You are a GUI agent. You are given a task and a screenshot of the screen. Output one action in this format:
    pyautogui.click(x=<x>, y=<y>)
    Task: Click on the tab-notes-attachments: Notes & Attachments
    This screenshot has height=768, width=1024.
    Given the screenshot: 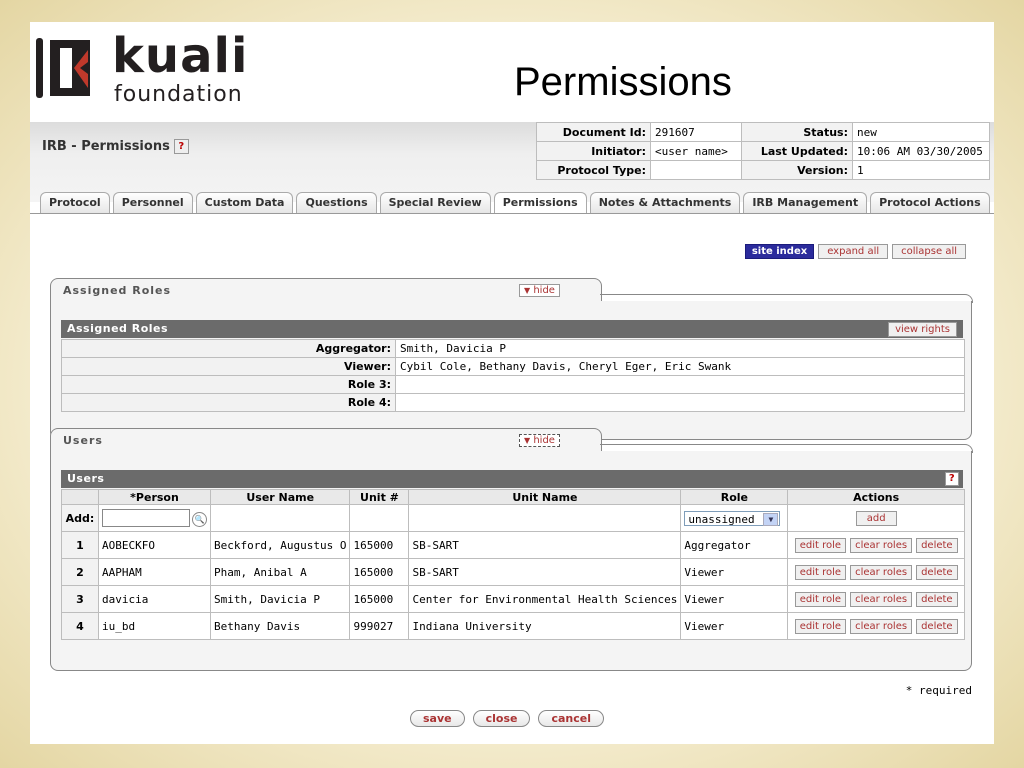 What is the action you would take?
    pyautogui.click(x=665, y=202)
    